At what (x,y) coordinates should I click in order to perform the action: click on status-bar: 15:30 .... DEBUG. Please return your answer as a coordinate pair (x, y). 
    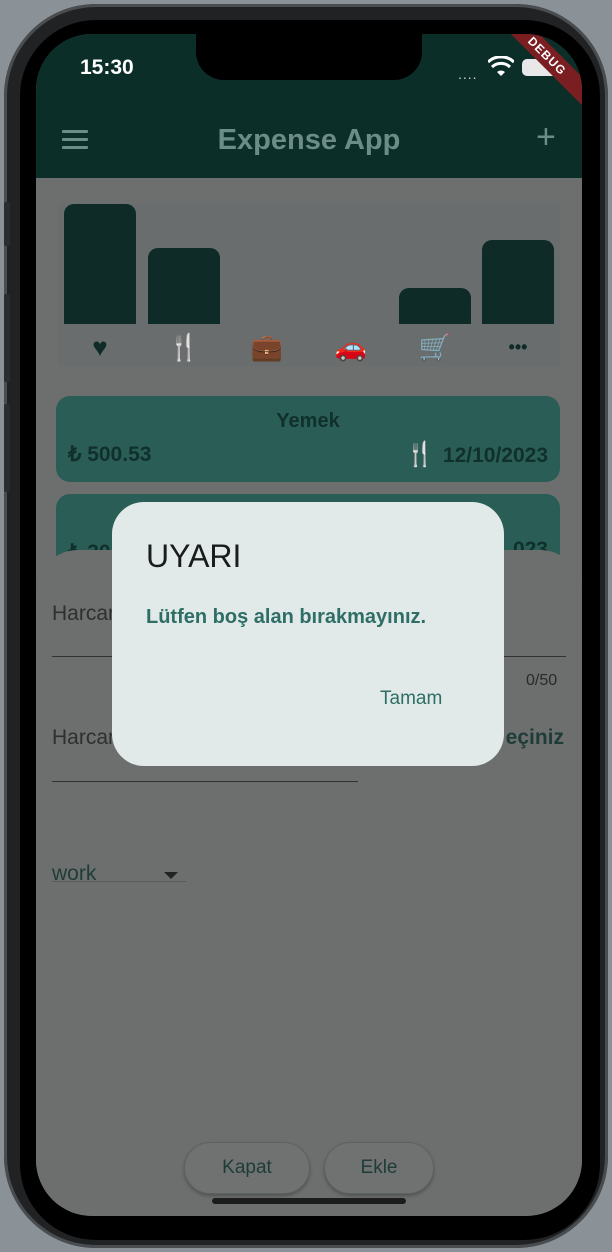
    Looking at the image, I should click on (309, 72).